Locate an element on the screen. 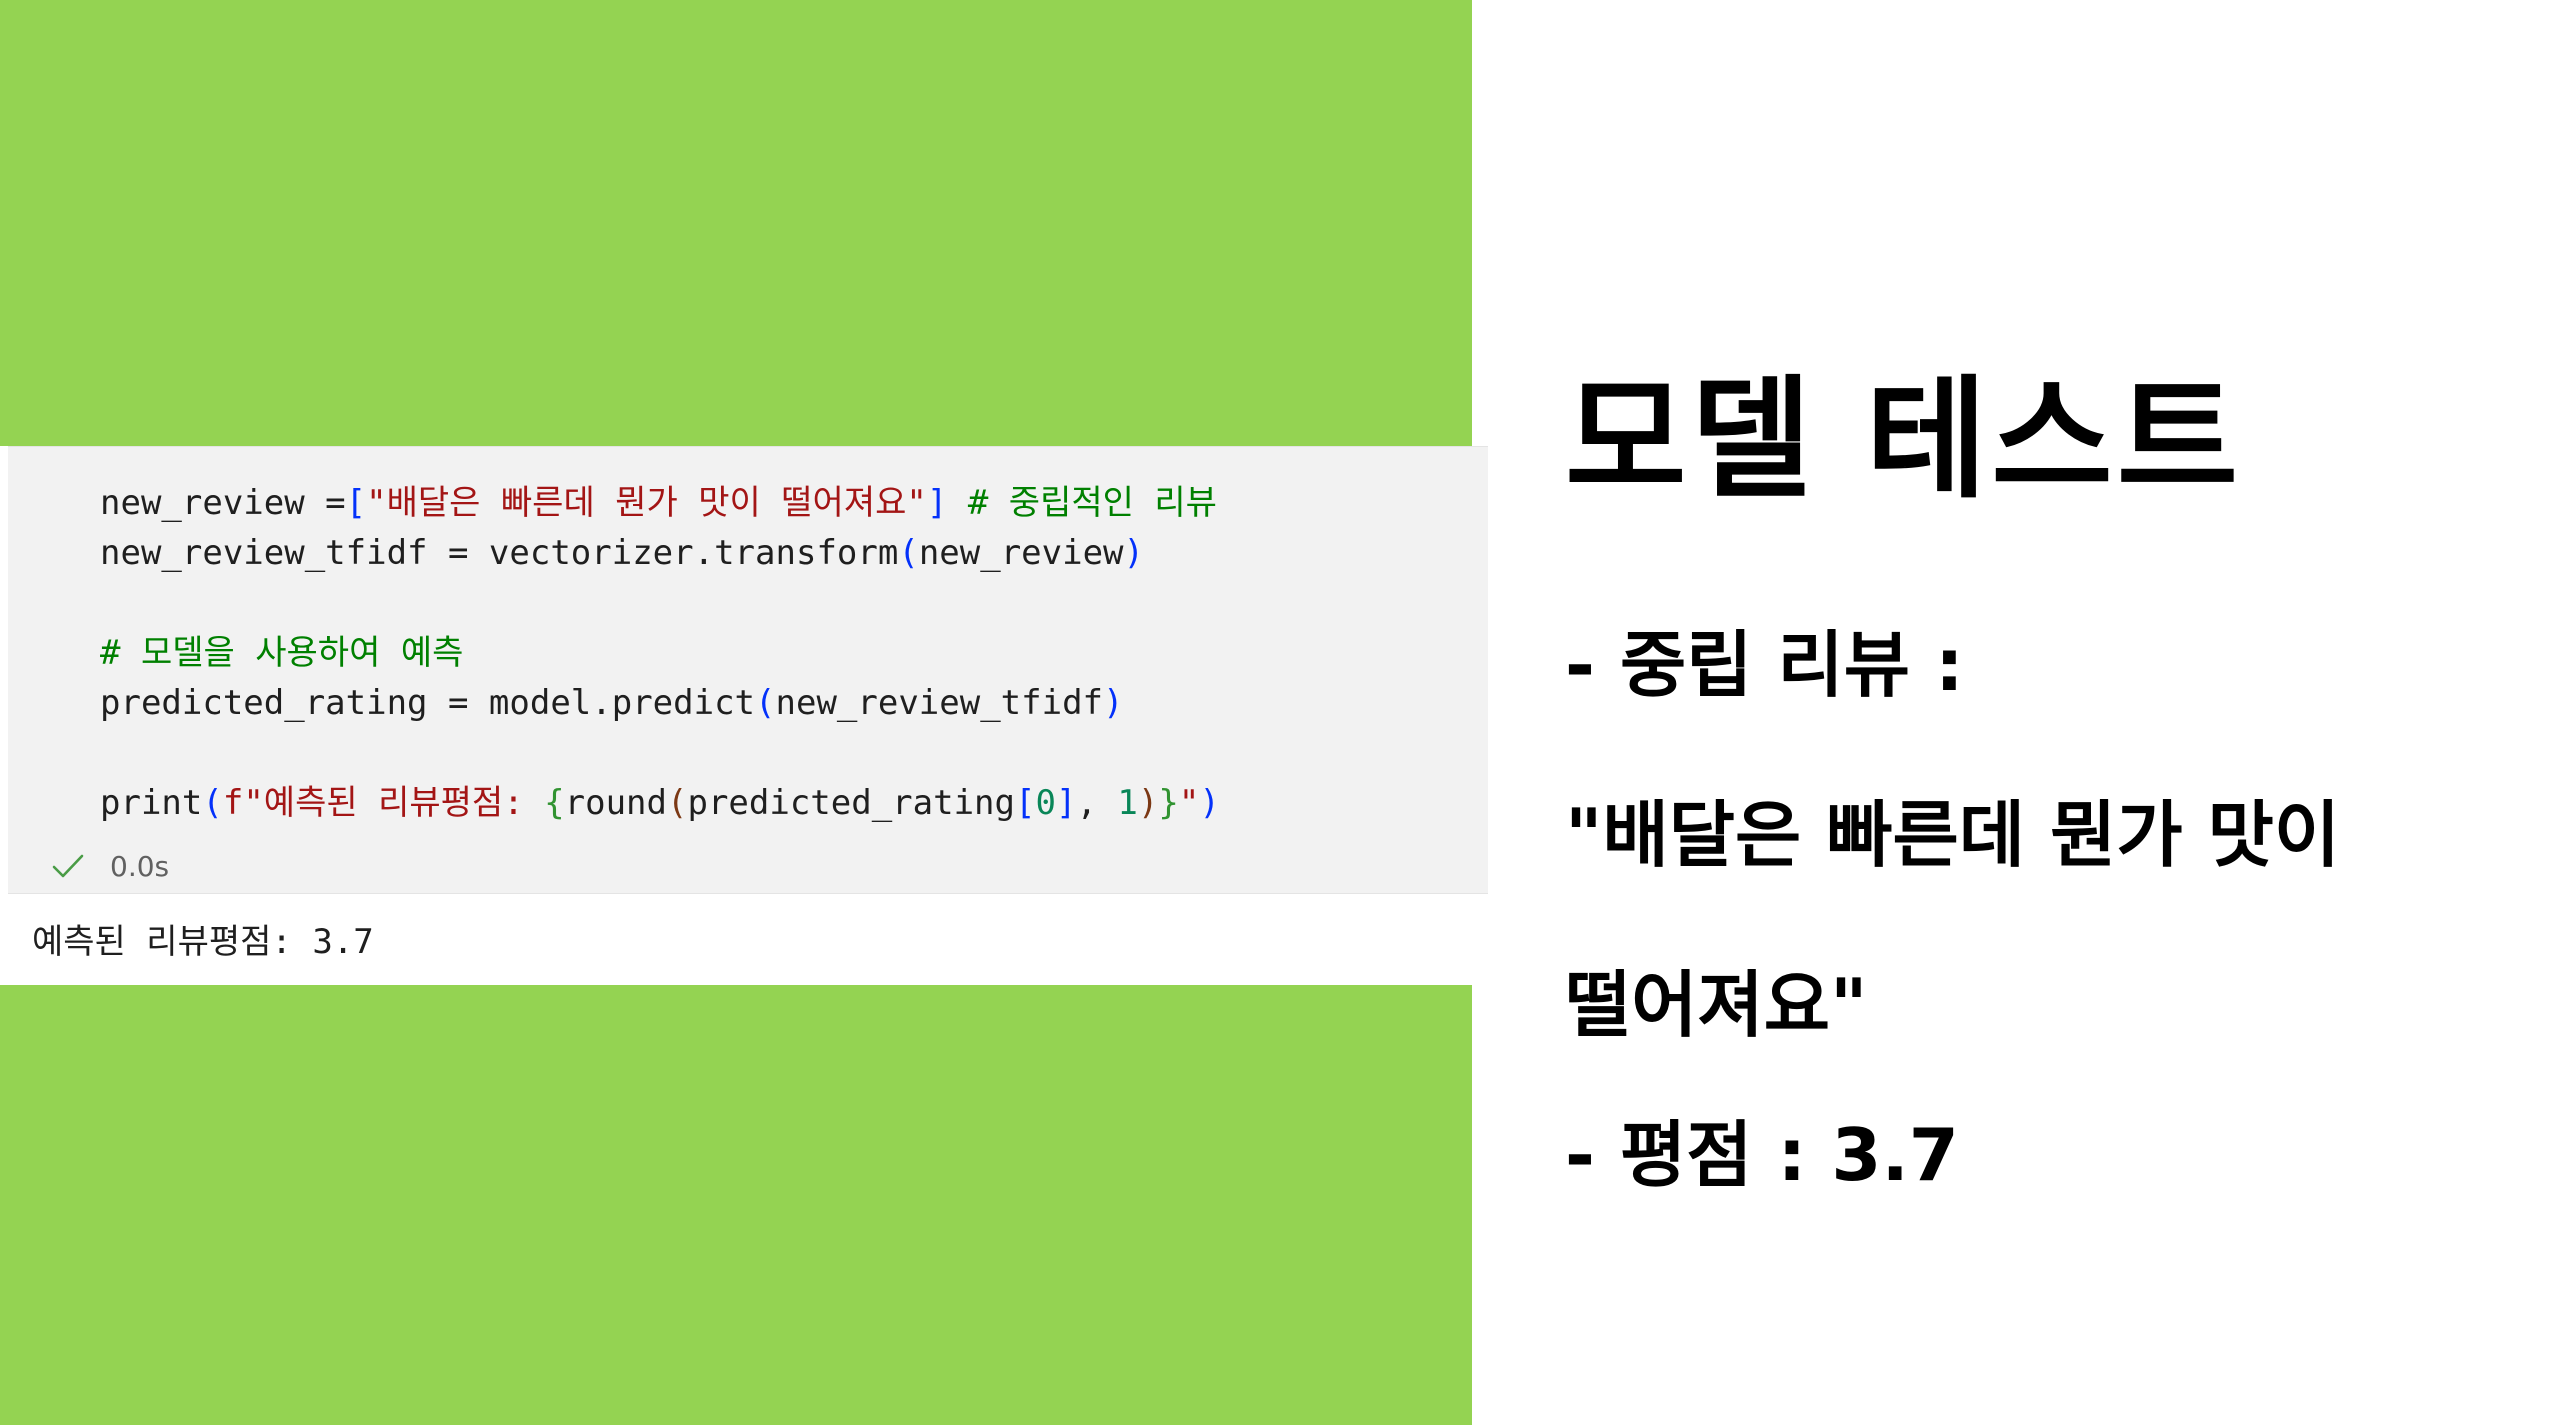  code-string: "배달은 빠른데 뭔가 맛이 떨어져요" is located at coordinates (646, 503).